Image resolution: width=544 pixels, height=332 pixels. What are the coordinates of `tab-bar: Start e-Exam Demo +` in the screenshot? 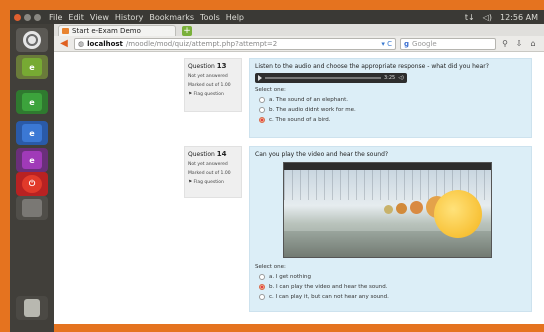 It's located at (299, 30).